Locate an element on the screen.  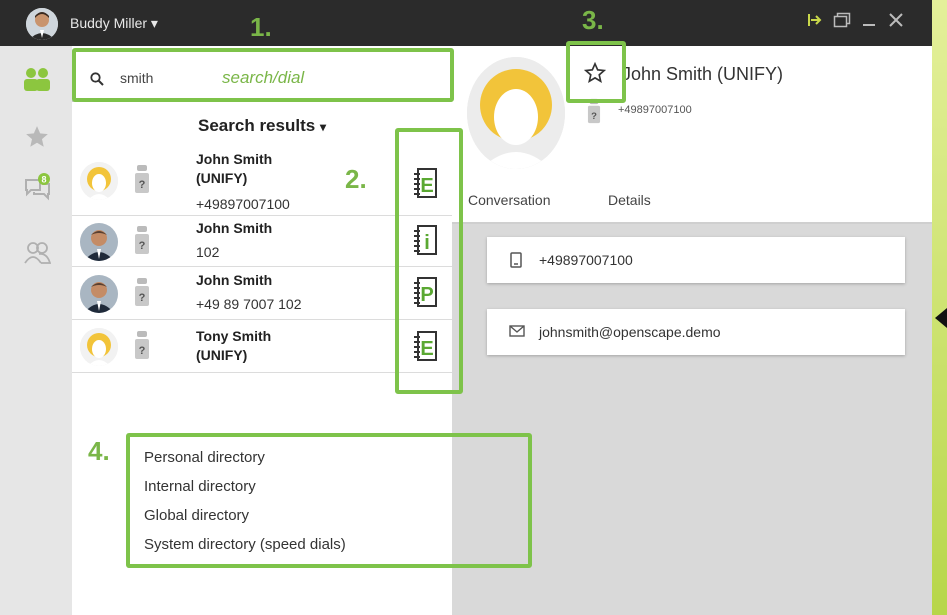
annotation-number: 4. is located at coordinates (99, 451).